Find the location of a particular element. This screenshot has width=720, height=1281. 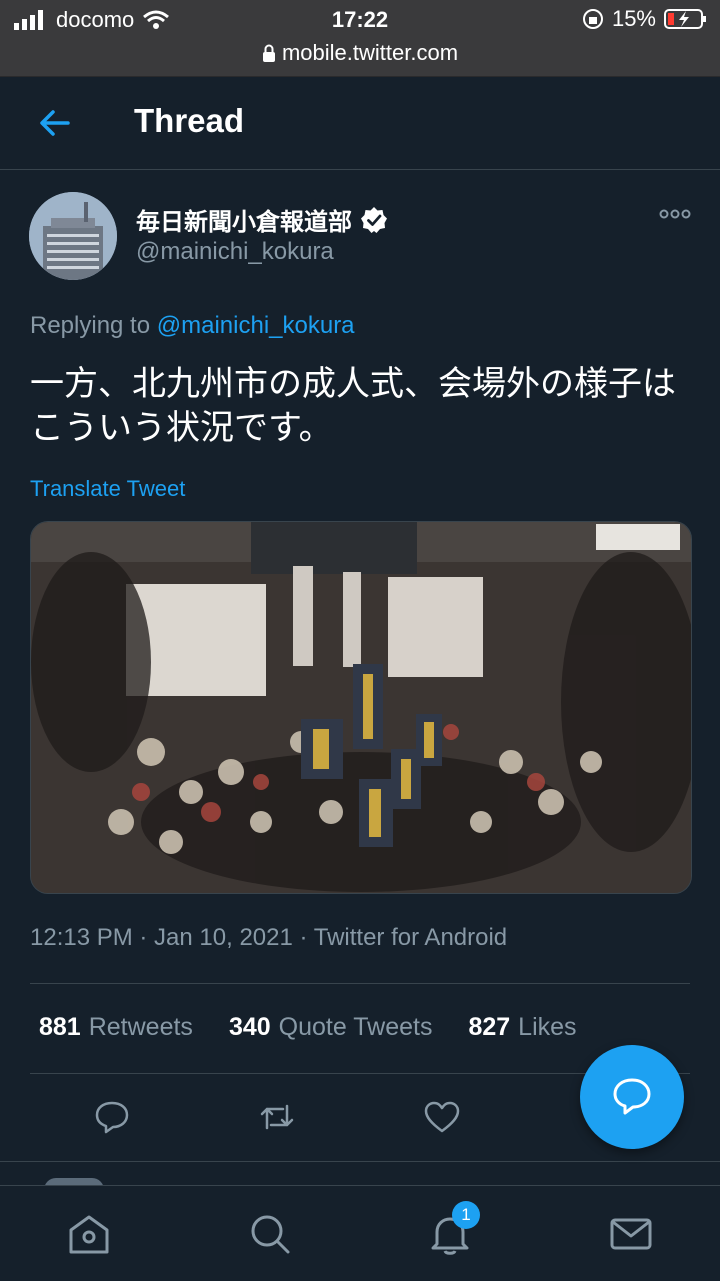

url-text: mobile.twitter.com is located at coordinates (370, 52).